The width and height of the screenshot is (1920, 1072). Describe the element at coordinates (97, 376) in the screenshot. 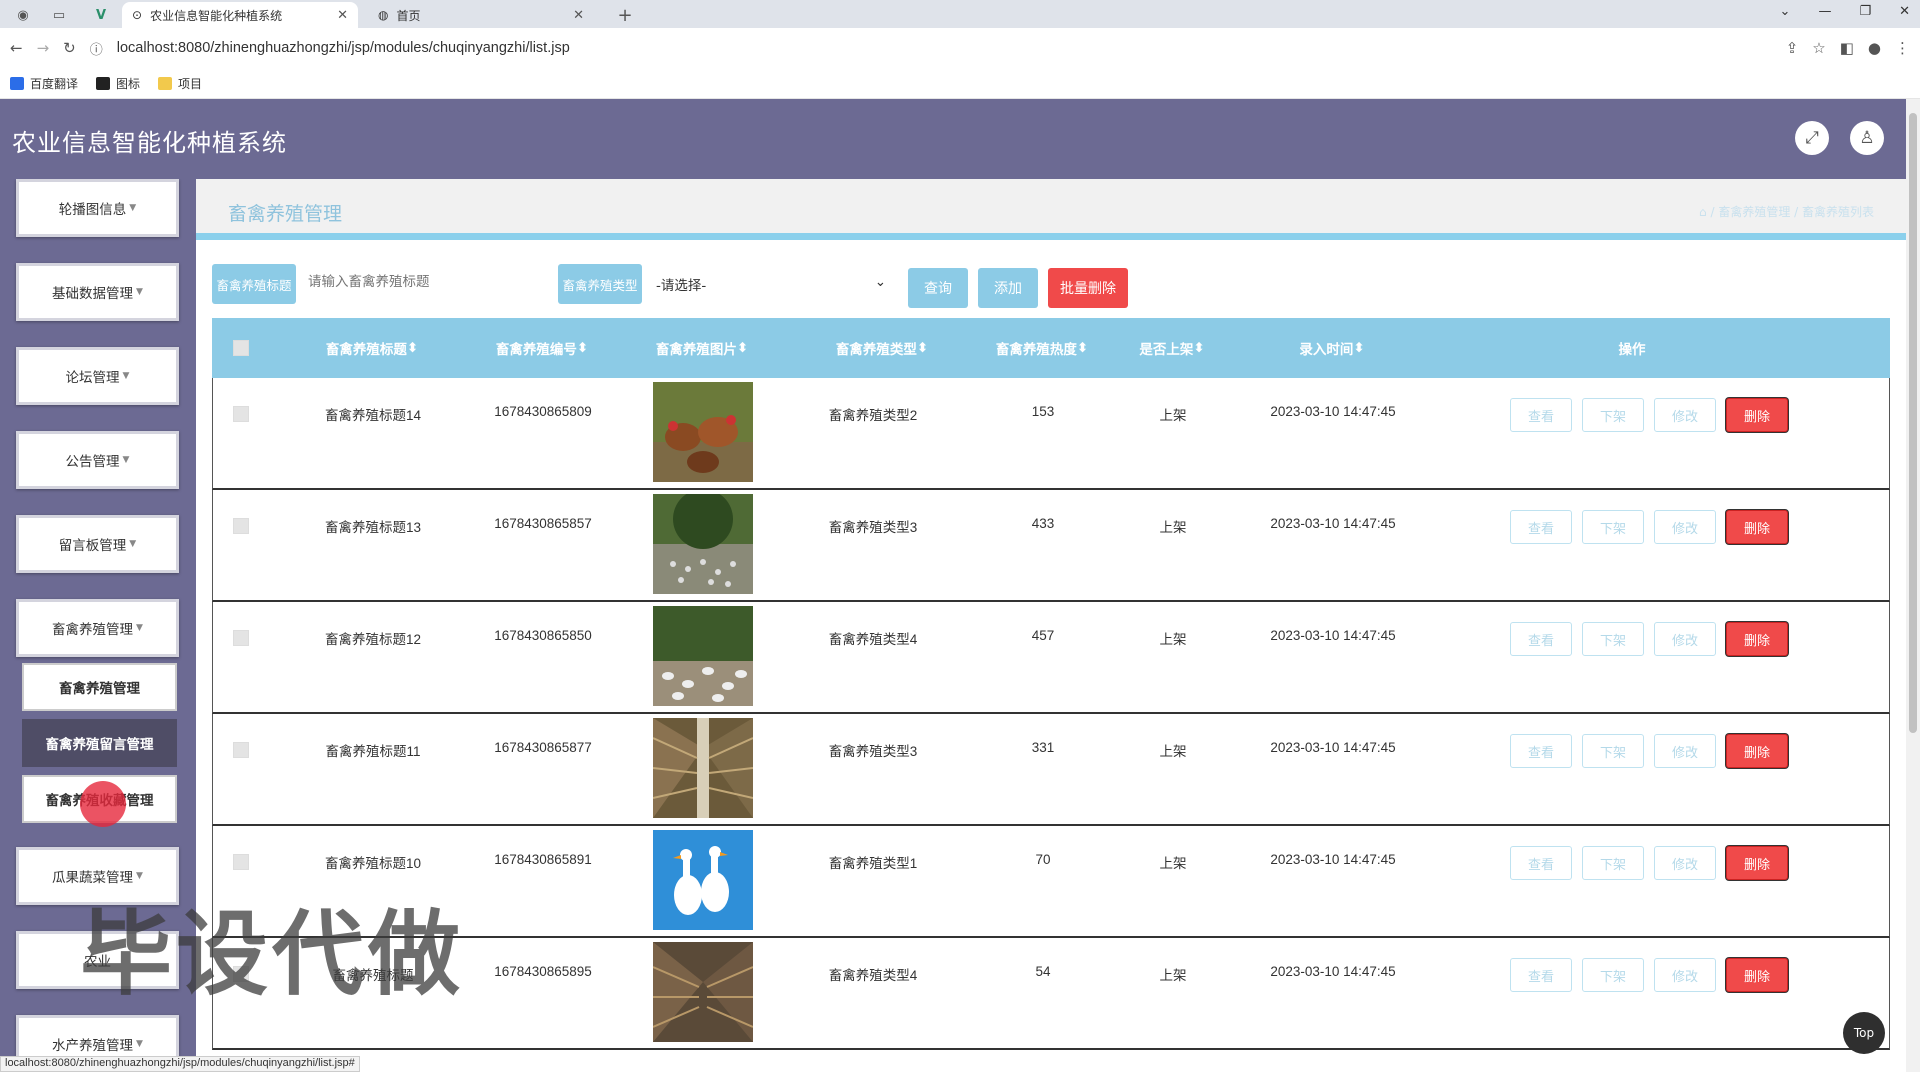

I see `sidebar-item-forum: 论坛管理 ▼` at that location.